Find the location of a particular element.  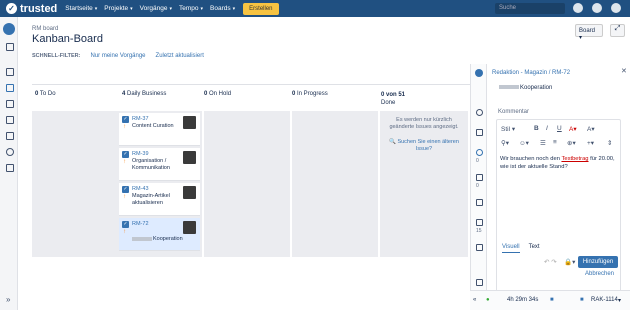

column-header-done: 0 von 51 Done is located at coordinates (393, 99).